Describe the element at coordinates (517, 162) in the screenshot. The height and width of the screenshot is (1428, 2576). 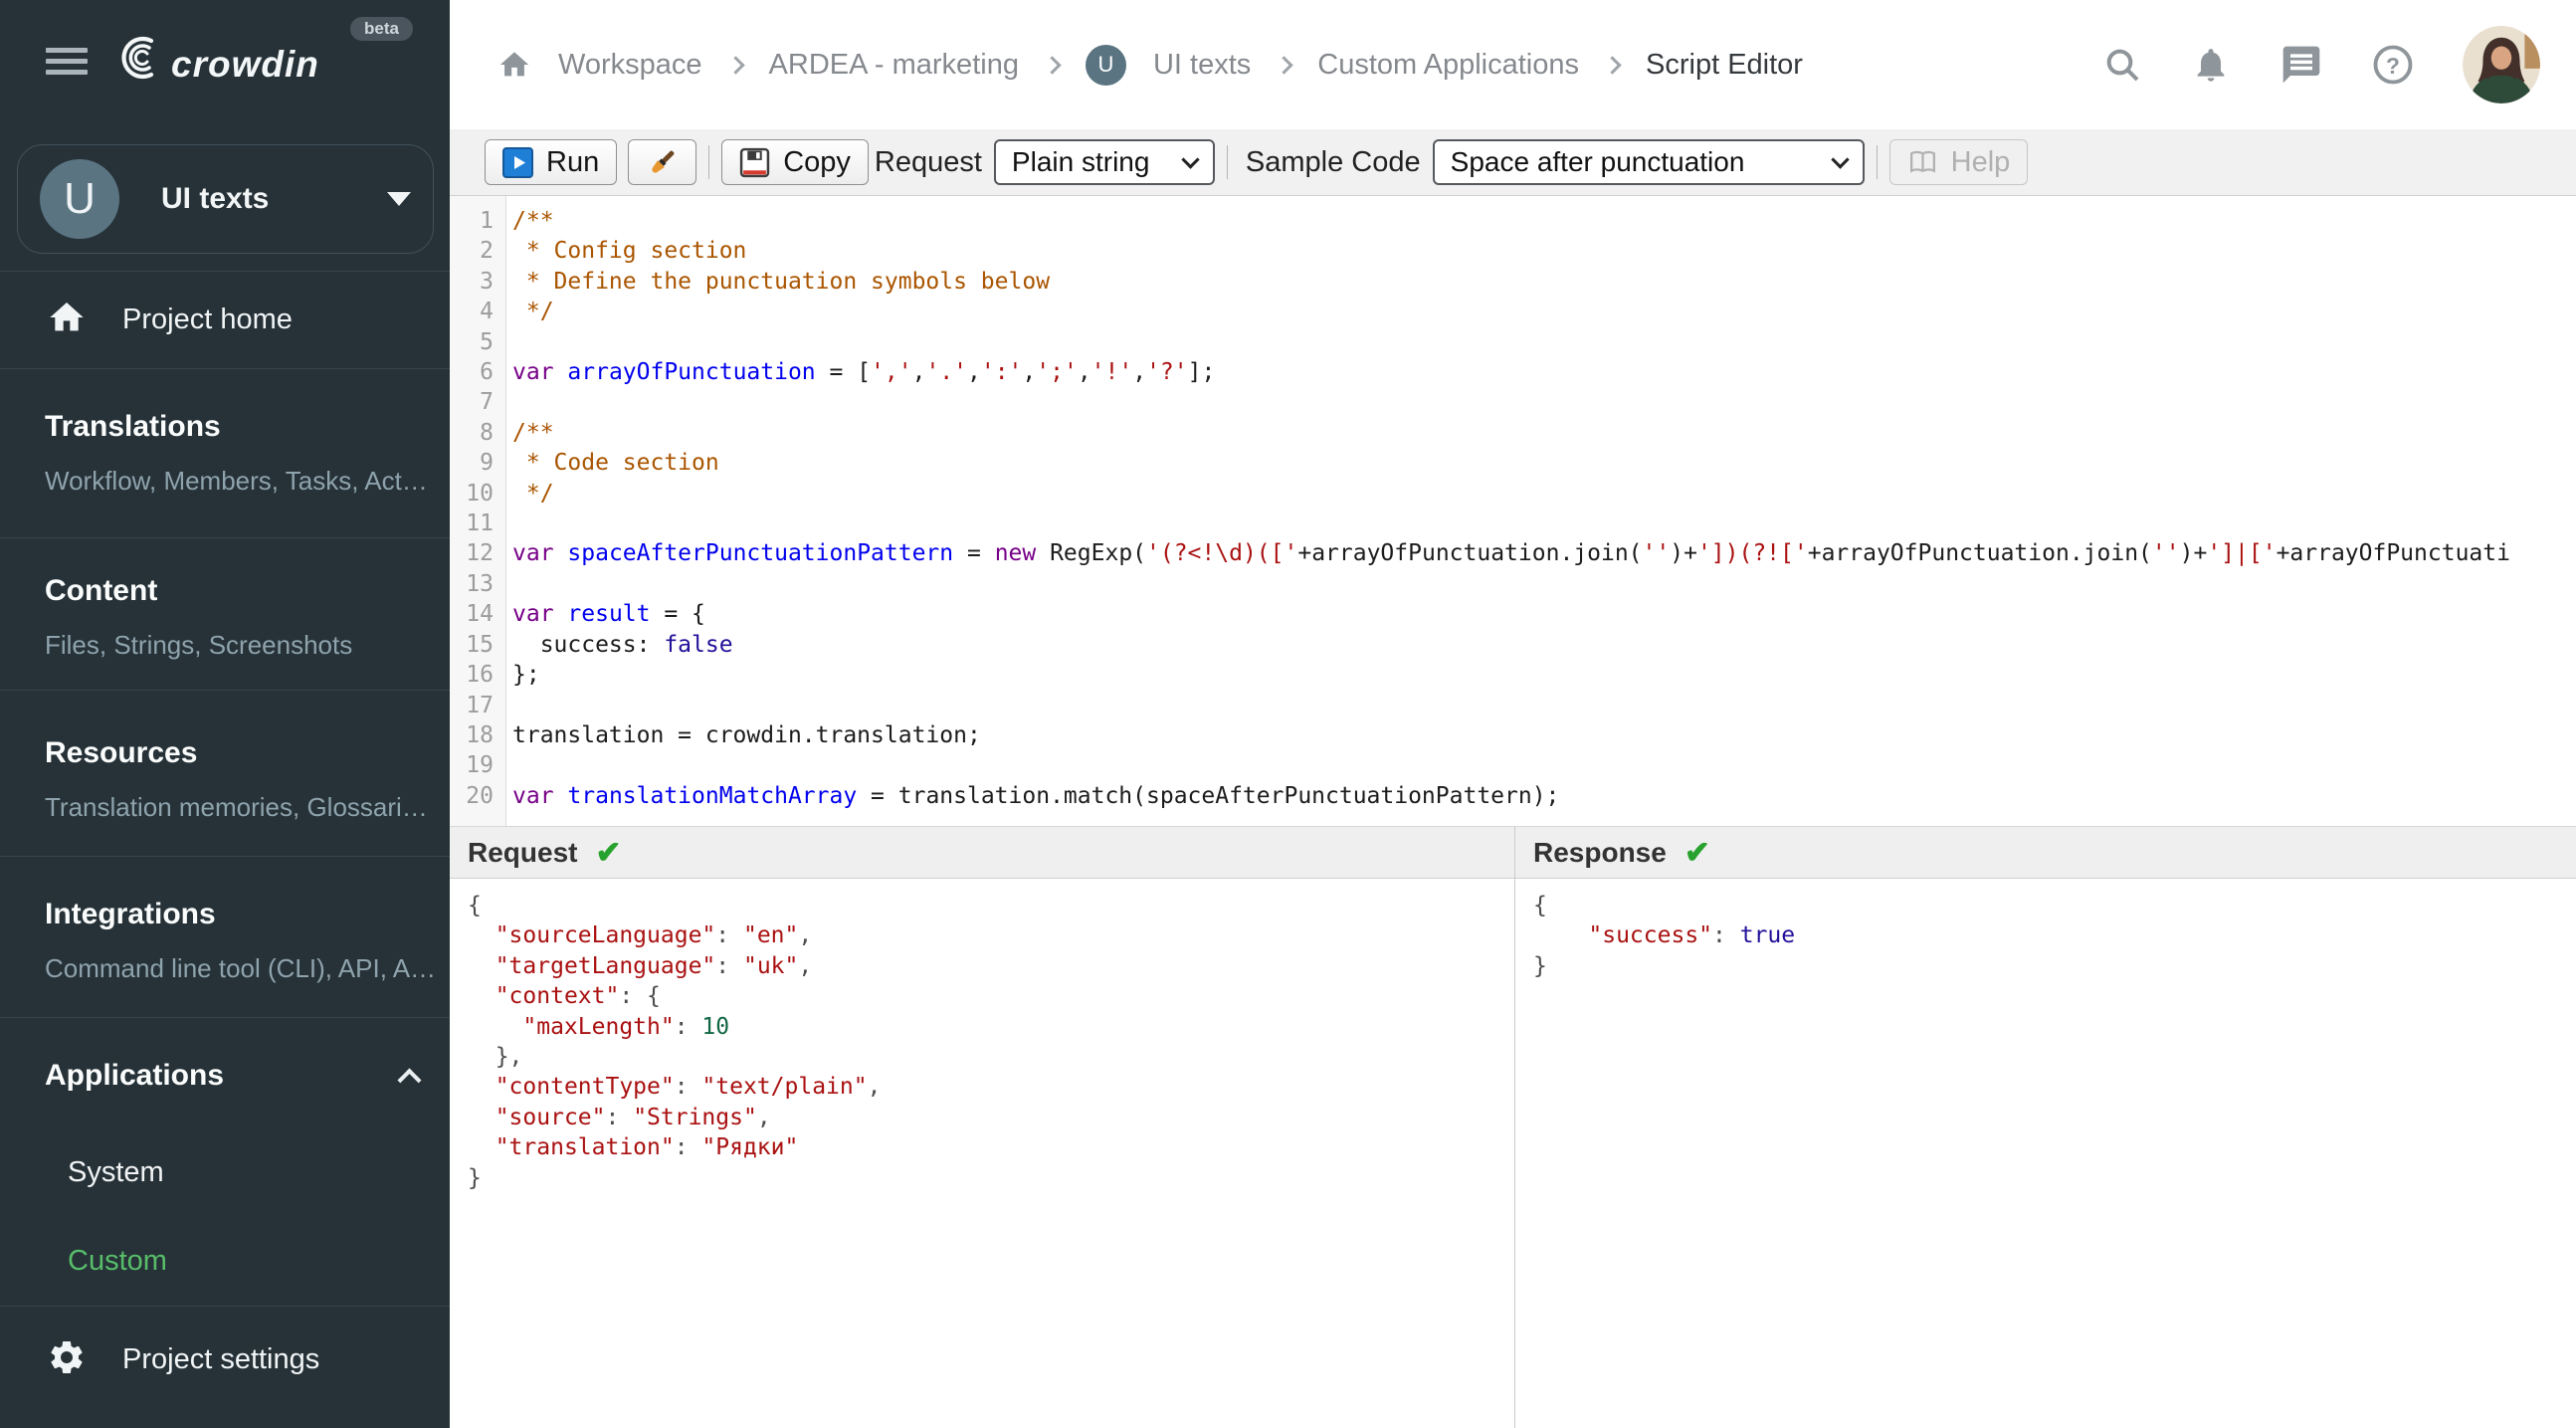
I see `play-icon` at that location.